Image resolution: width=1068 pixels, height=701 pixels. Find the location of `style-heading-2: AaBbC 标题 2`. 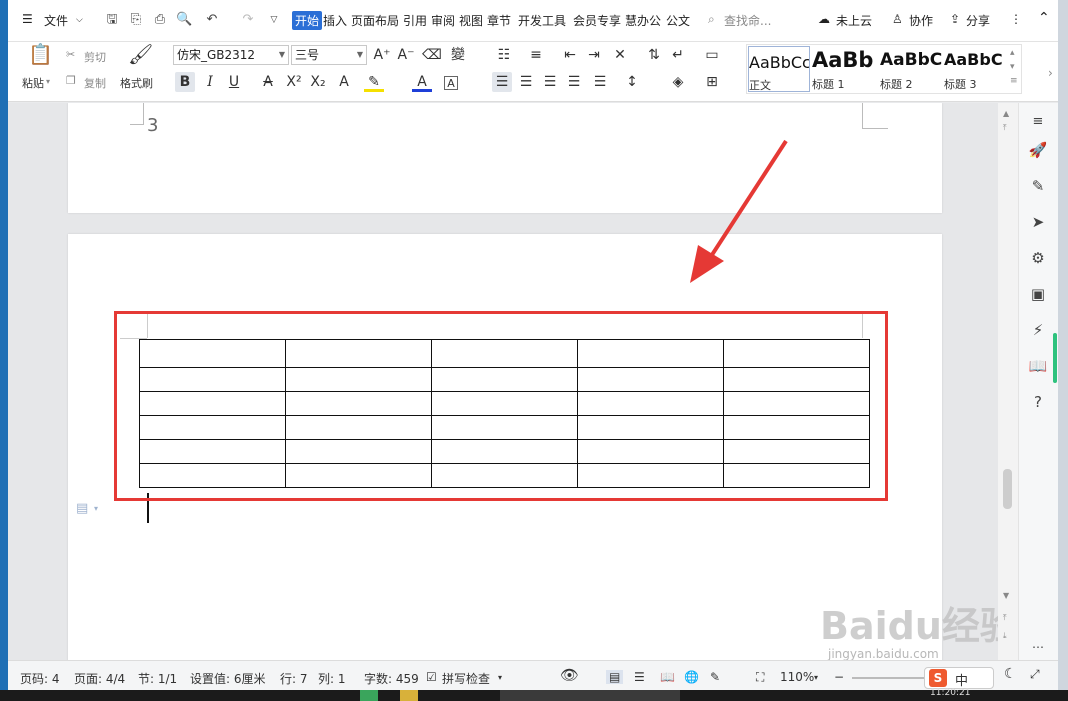

style-heading-2: AaBbC 标题 2 is located at coordinates (911, 69).